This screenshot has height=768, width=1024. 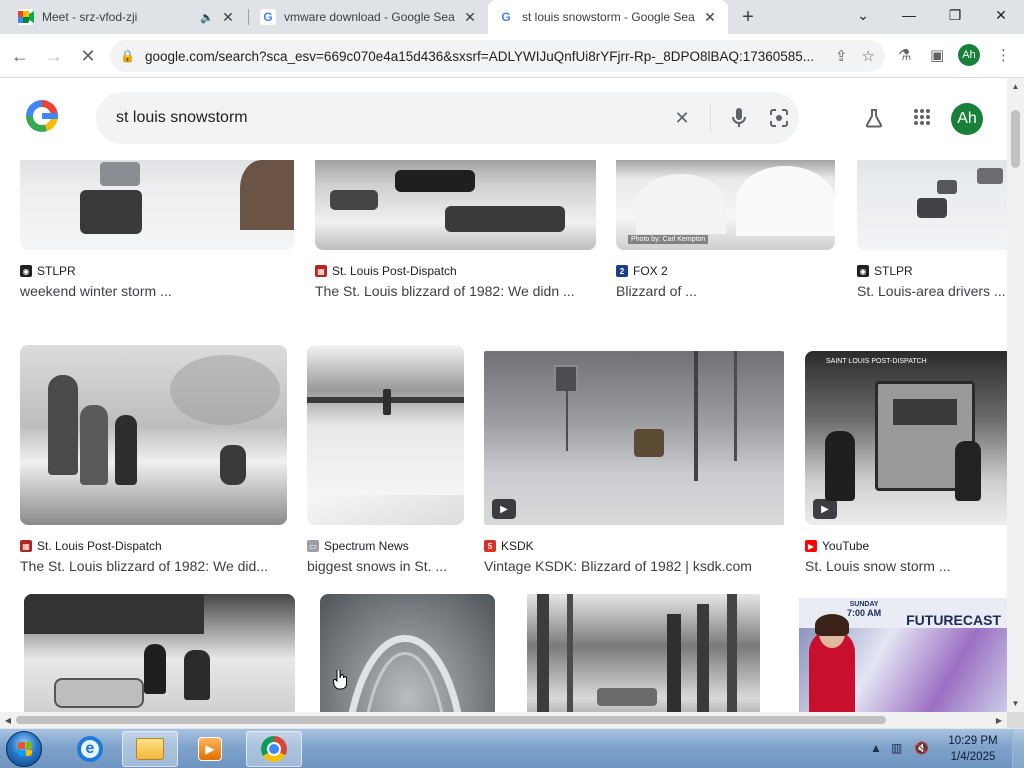 I want to click on apps-grid-icon, so click(x=922, y=119).